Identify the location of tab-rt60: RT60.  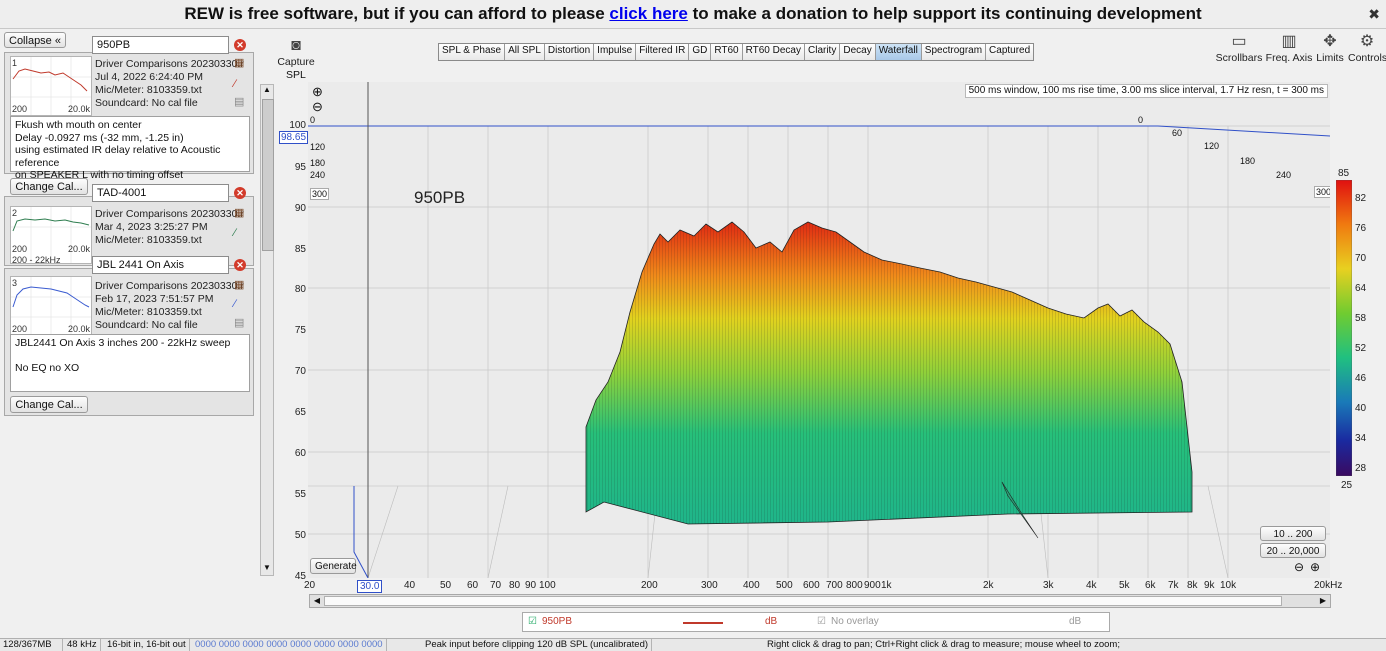
(727, 52).